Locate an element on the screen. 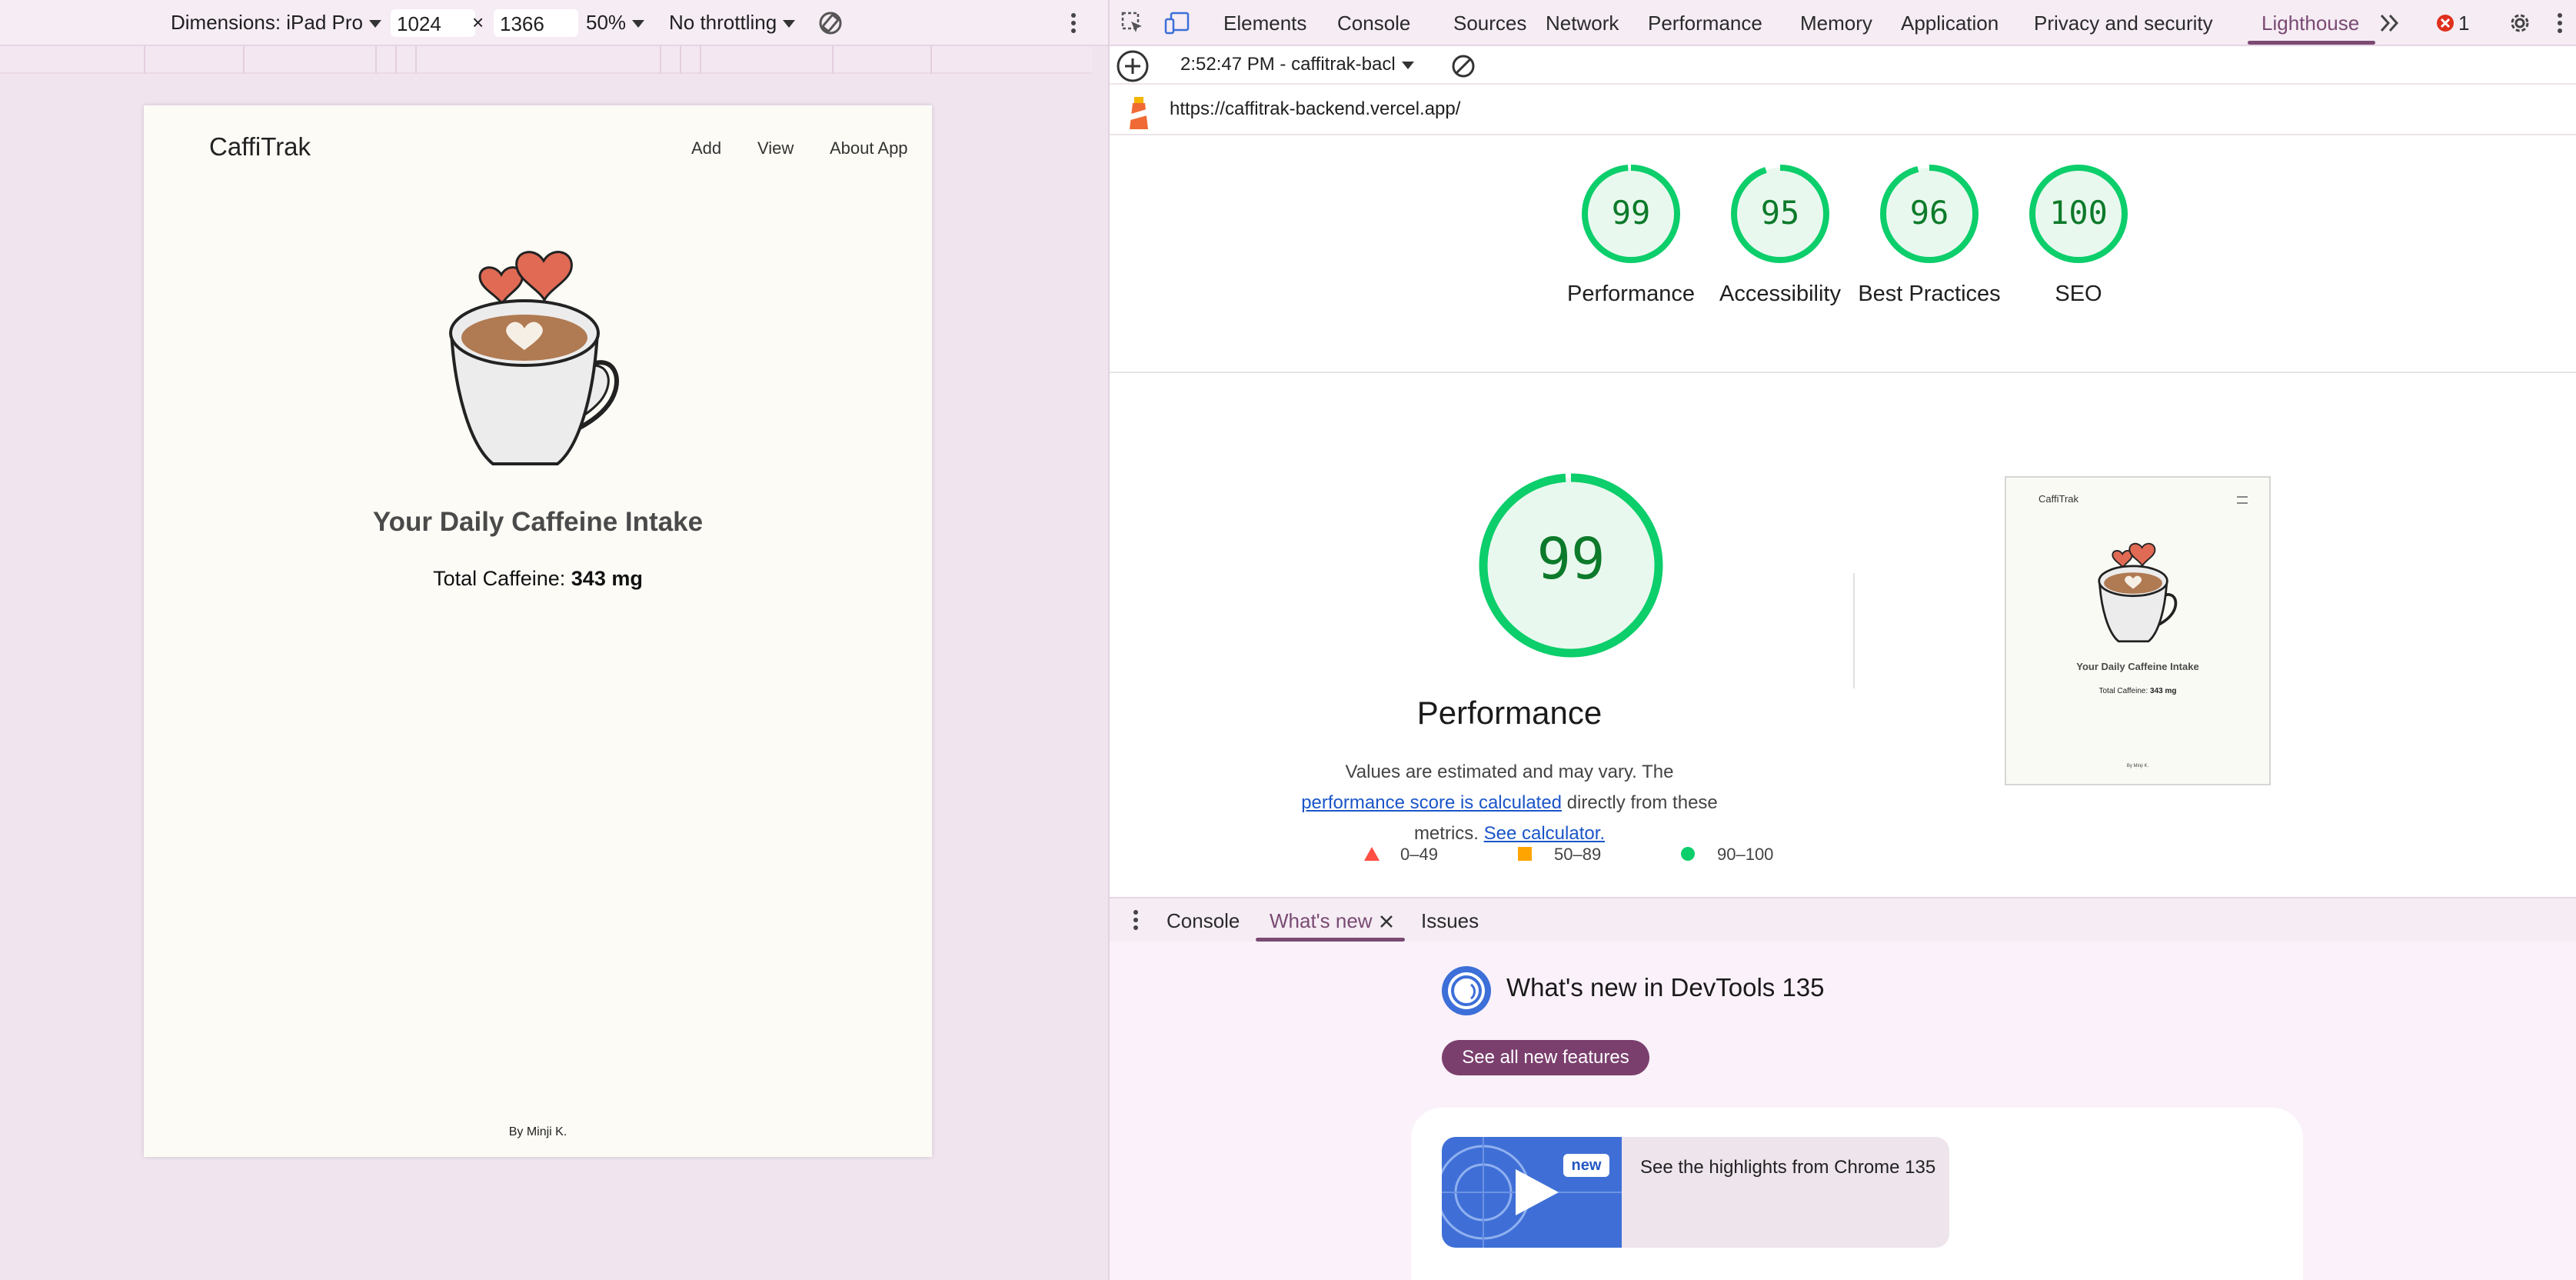 The image size is (2576, 1280). zoom-dropdown: 50% is located at coordinates (616, 23).